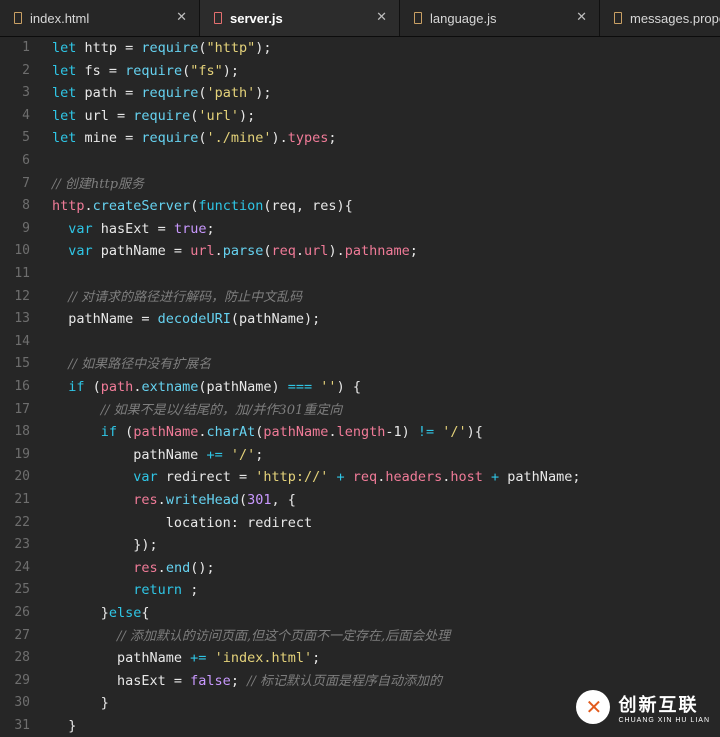 The height and width of the screenshot is (737, 720). Describe the element at coordinates (360, 590) in the screenshot. I see `code-line: 25 return ;` at that location.